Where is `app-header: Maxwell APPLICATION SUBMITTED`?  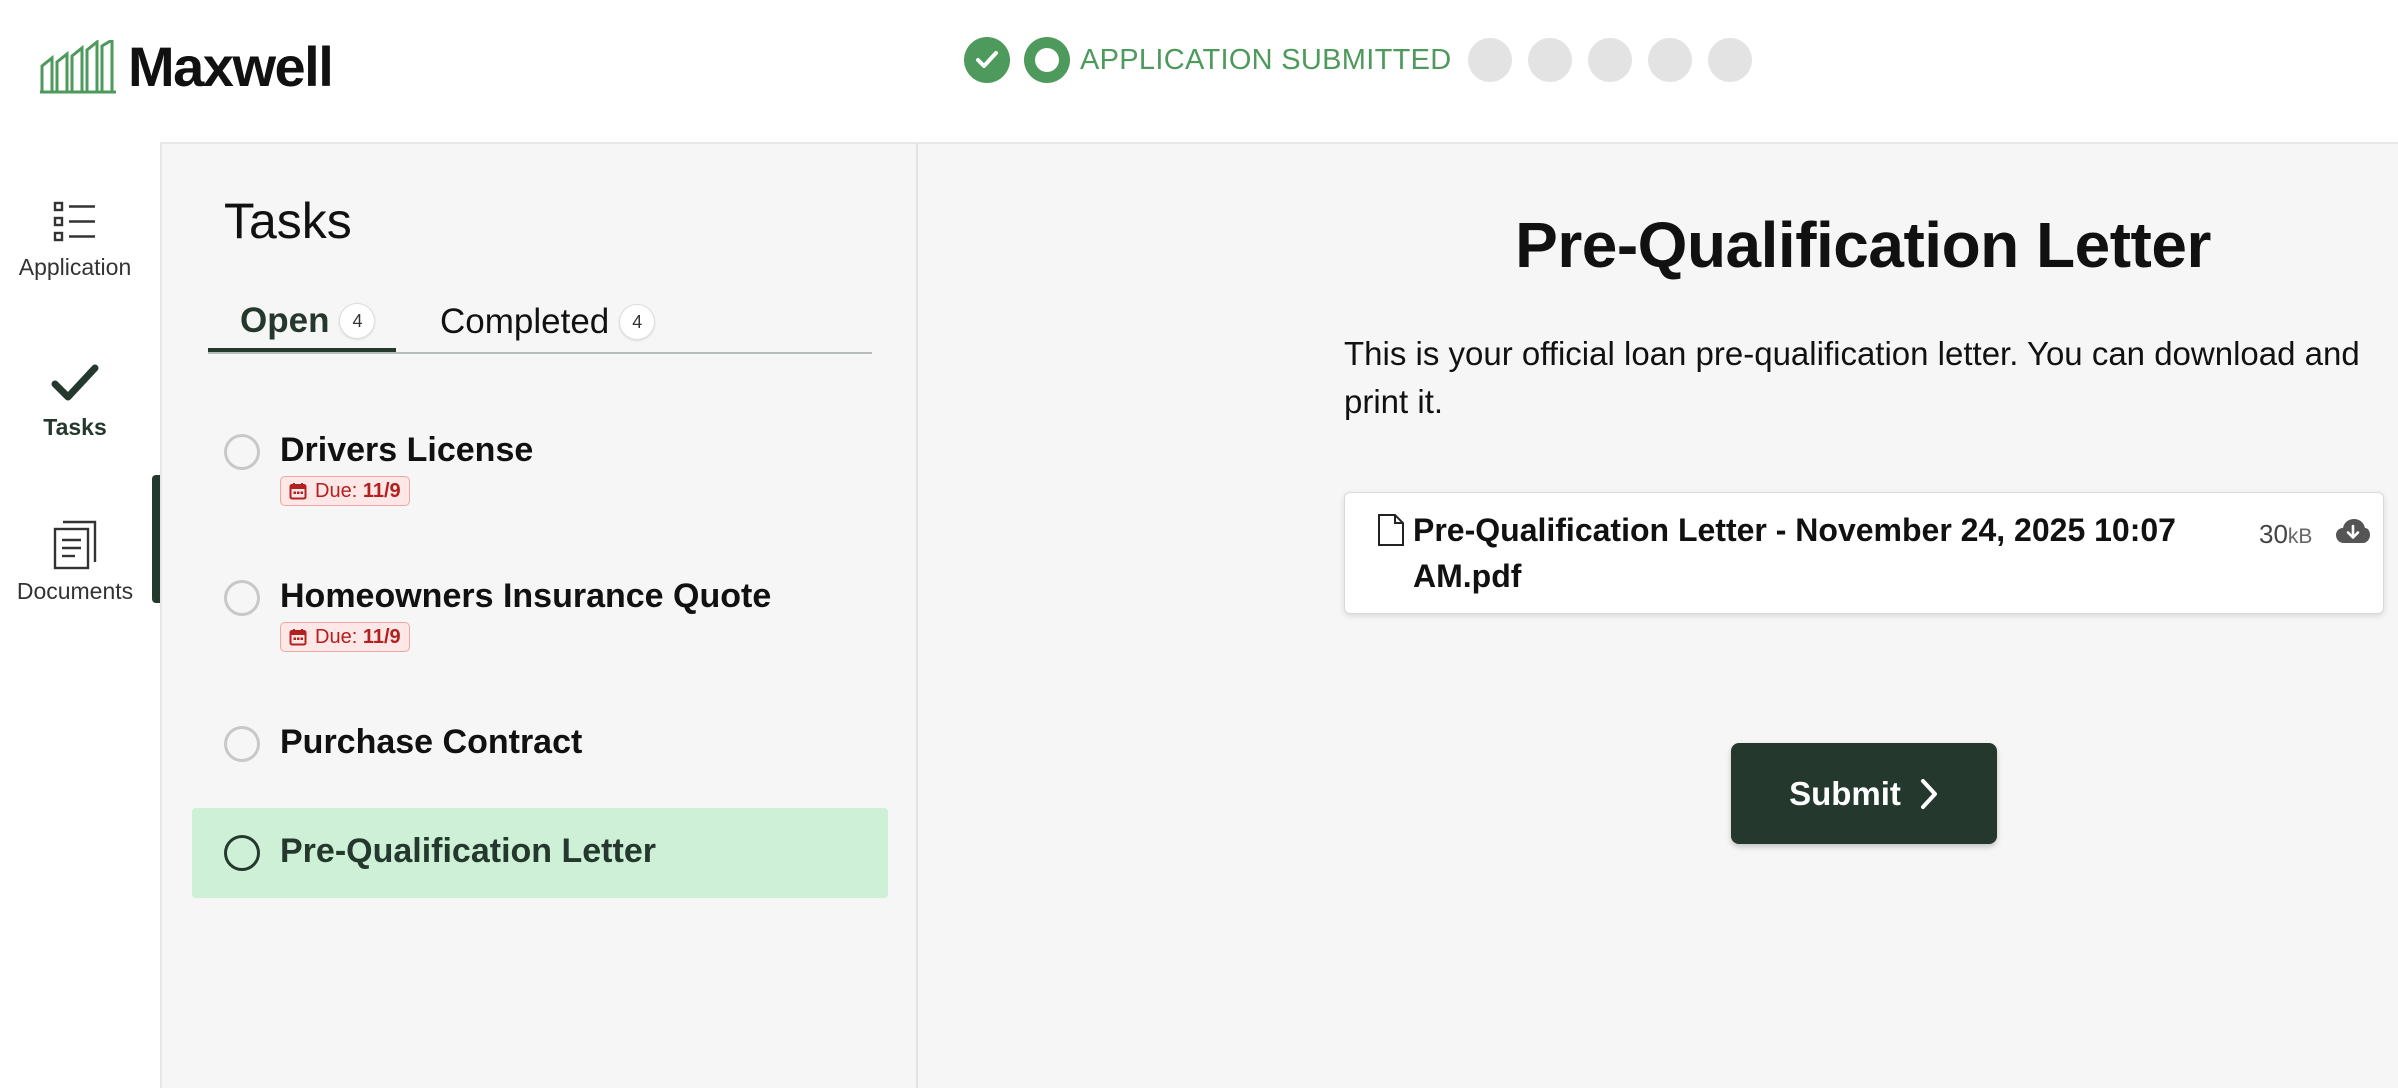
app-header: Maxwell APPLICATION SUBMITTED is located at coordinates (1199, 70).